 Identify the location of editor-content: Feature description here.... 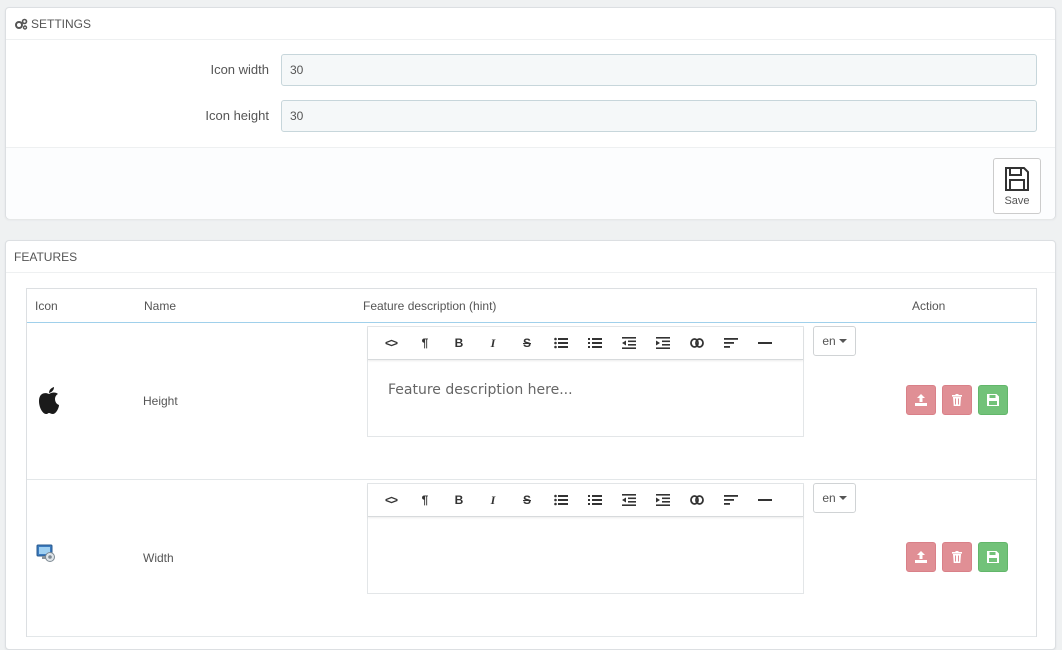
(585, 390).